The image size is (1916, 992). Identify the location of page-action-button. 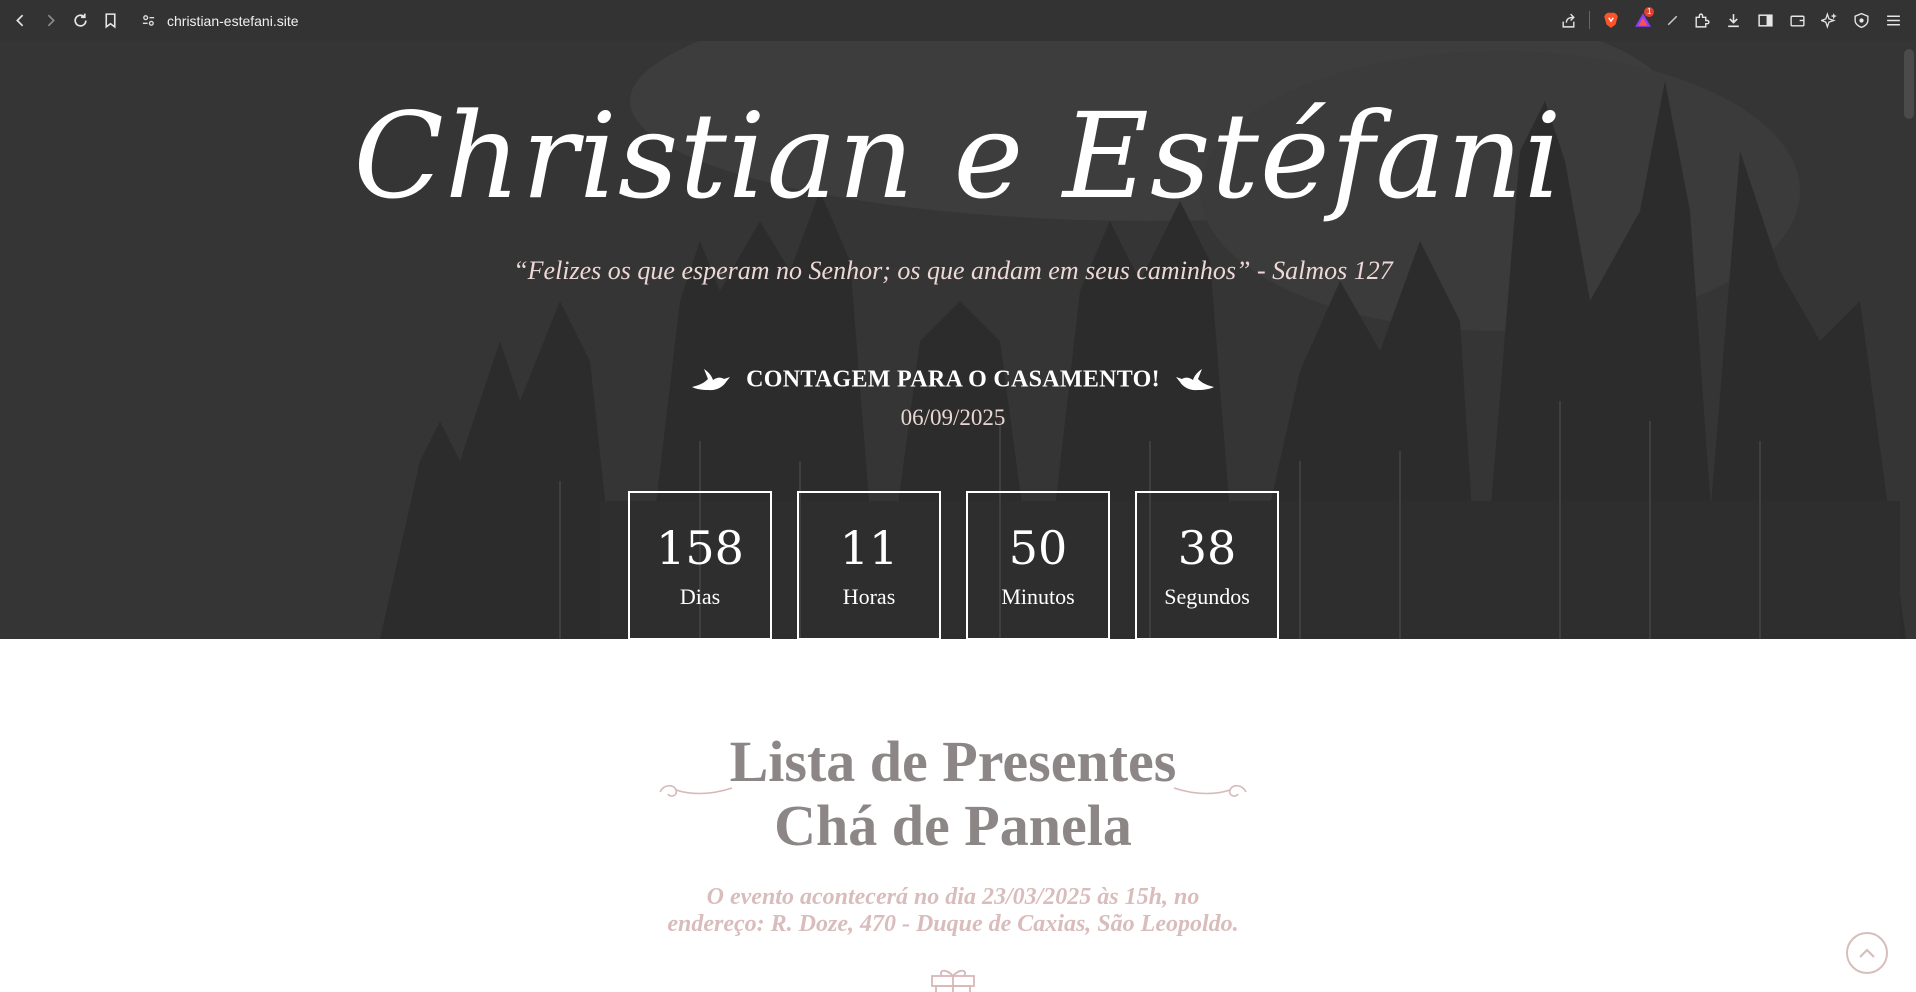
(1672, 20).